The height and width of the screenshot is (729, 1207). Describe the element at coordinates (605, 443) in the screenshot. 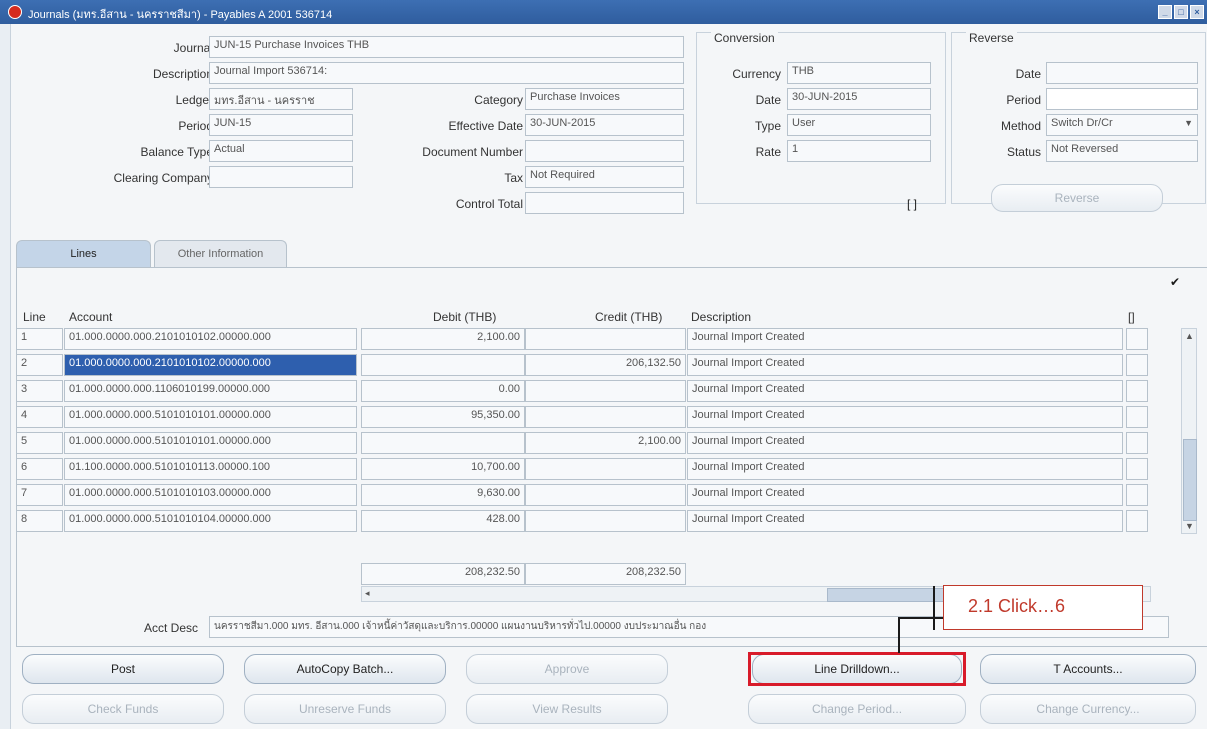

I see `row-credit: 2,100.00` at that location.